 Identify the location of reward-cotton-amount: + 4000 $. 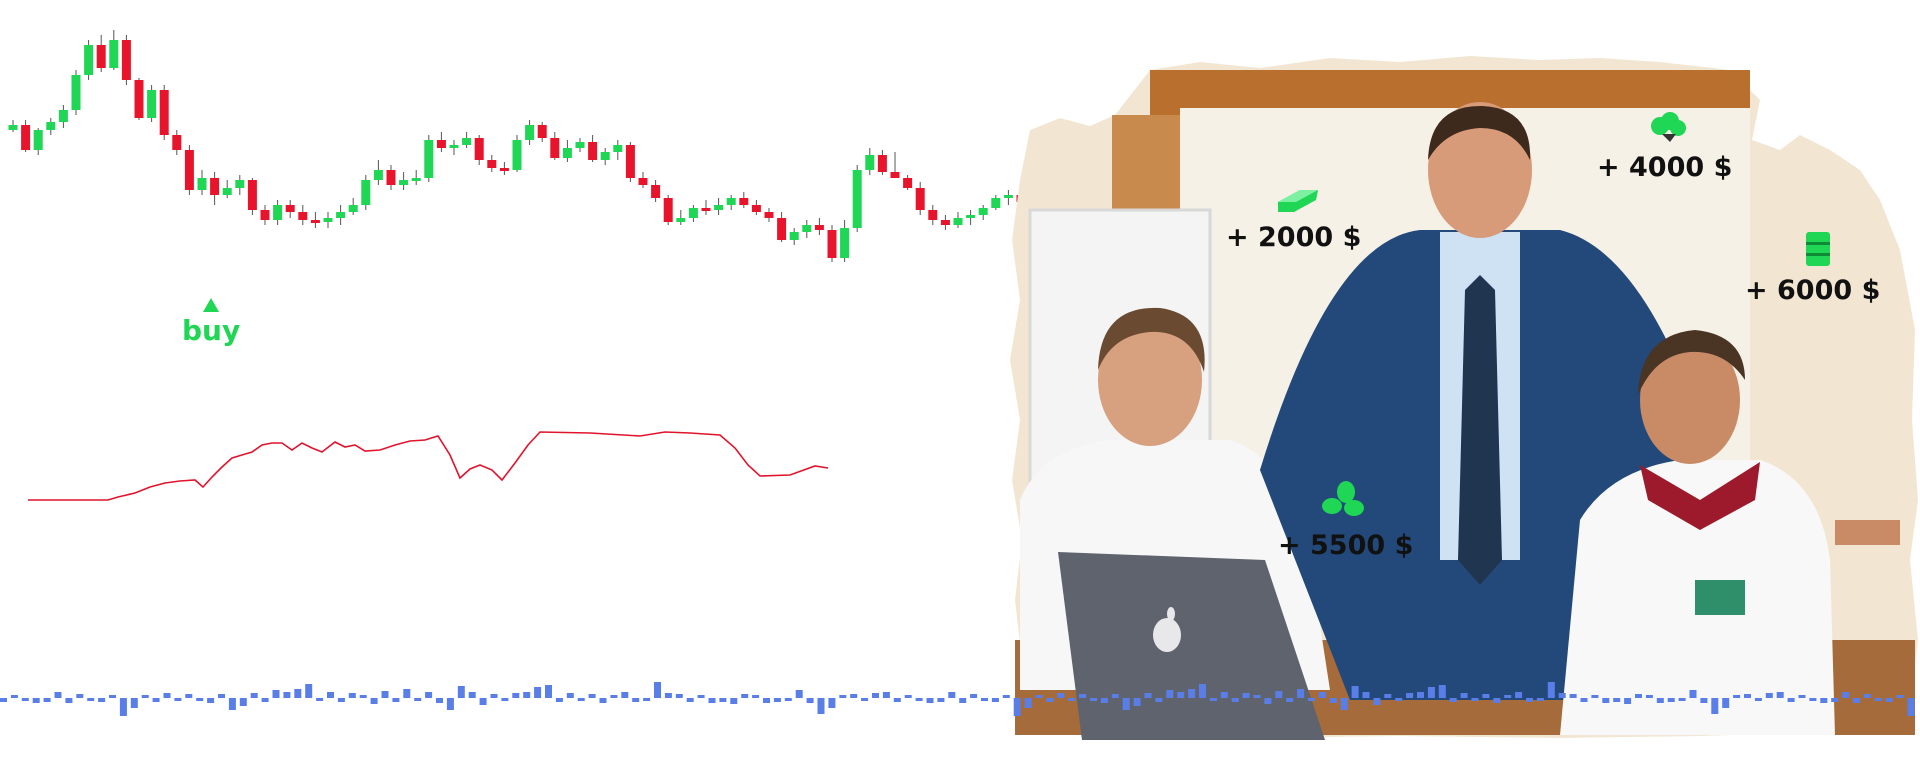
(1665, 167).